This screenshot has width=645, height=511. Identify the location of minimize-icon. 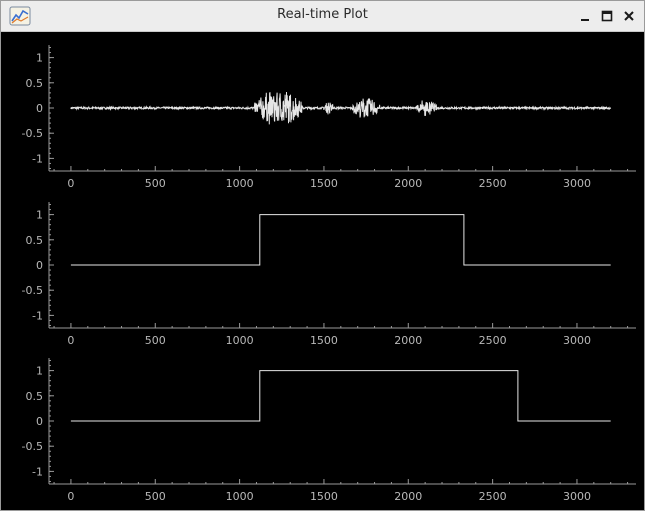
(585, 16).